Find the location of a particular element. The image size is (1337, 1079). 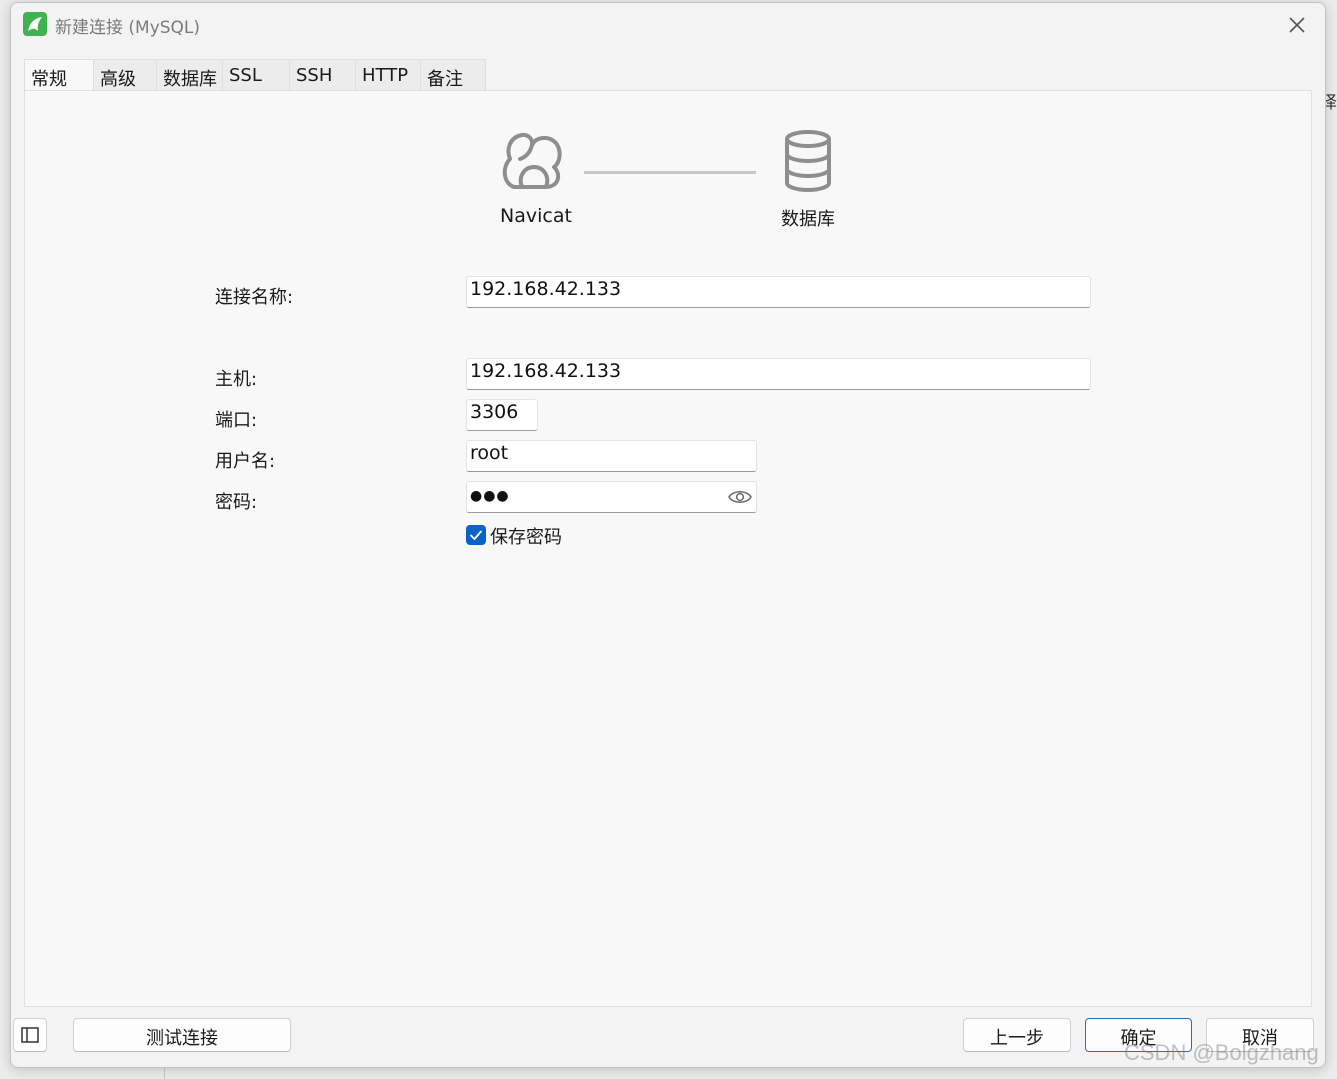

password-label: 密码: is located at coordinates (236, 502).